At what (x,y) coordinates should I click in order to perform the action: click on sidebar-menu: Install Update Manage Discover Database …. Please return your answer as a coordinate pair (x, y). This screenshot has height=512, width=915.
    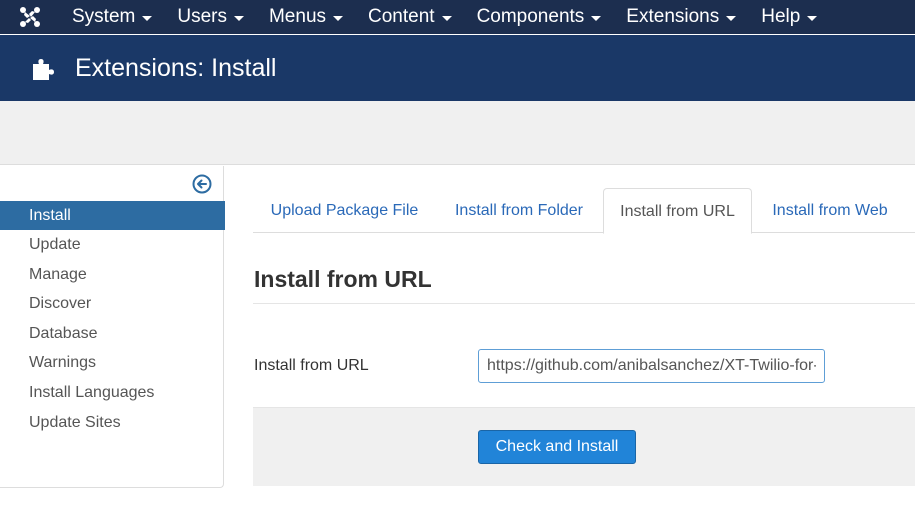
    Looking at the image, I should click on (112, 319).